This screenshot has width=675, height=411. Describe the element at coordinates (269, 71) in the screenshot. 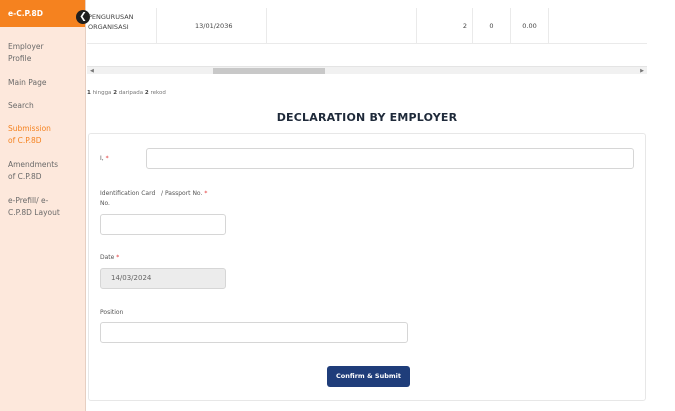

I see `scrollbar-thumb` at that location.